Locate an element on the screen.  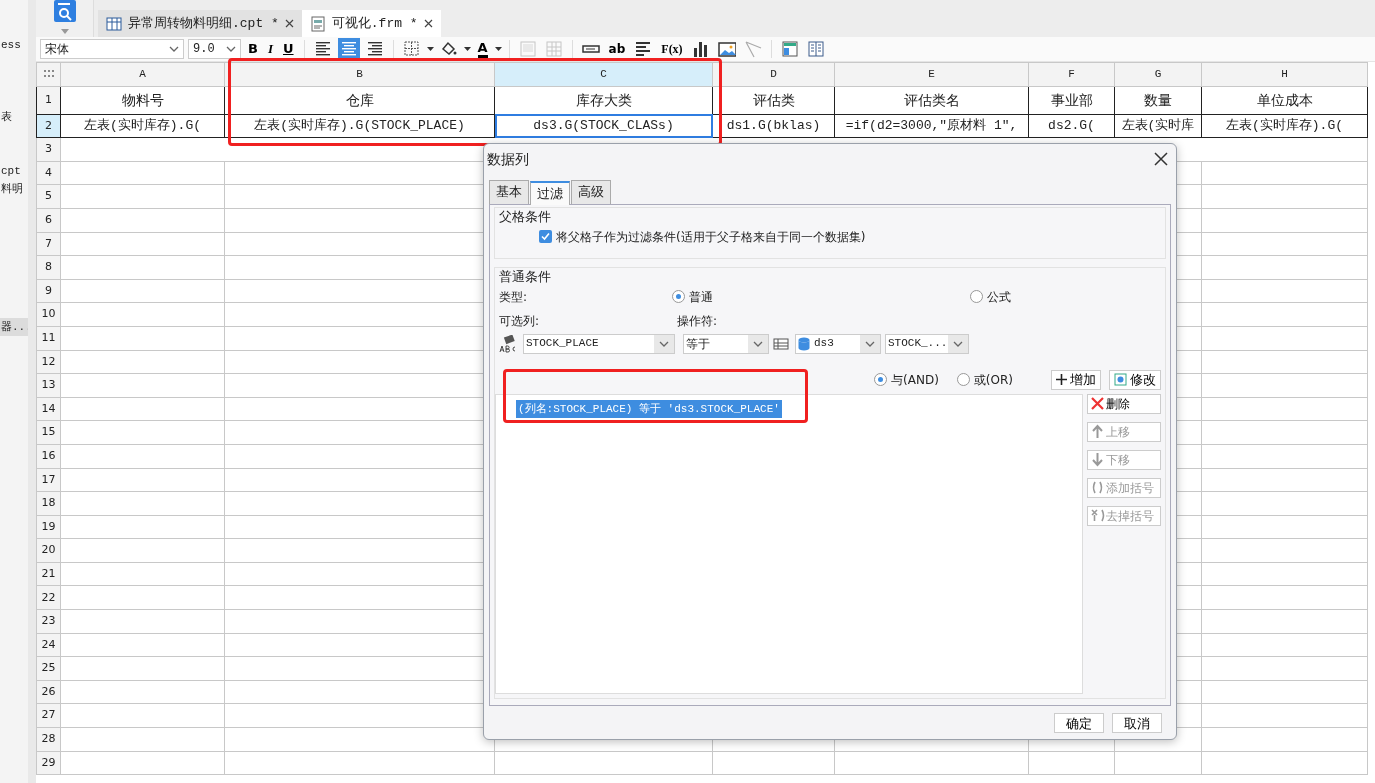
table-cell: 单位成本 is located at coordinates (1284, 100).